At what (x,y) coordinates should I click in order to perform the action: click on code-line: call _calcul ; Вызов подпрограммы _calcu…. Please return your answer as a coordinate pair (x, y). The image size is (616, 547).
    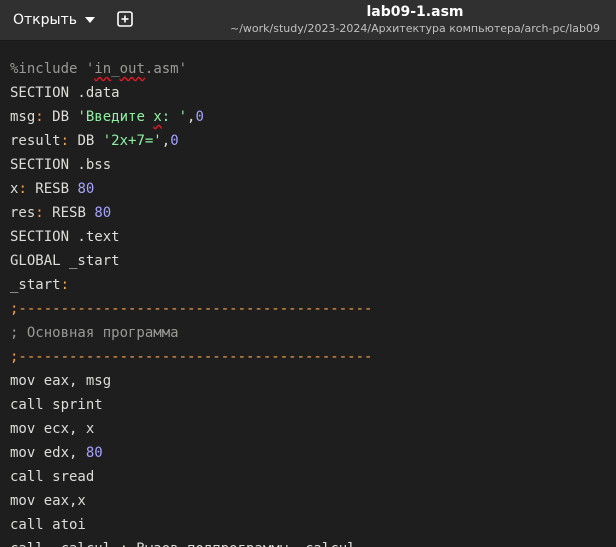
    Looking at the image, I should click on (308, 542).